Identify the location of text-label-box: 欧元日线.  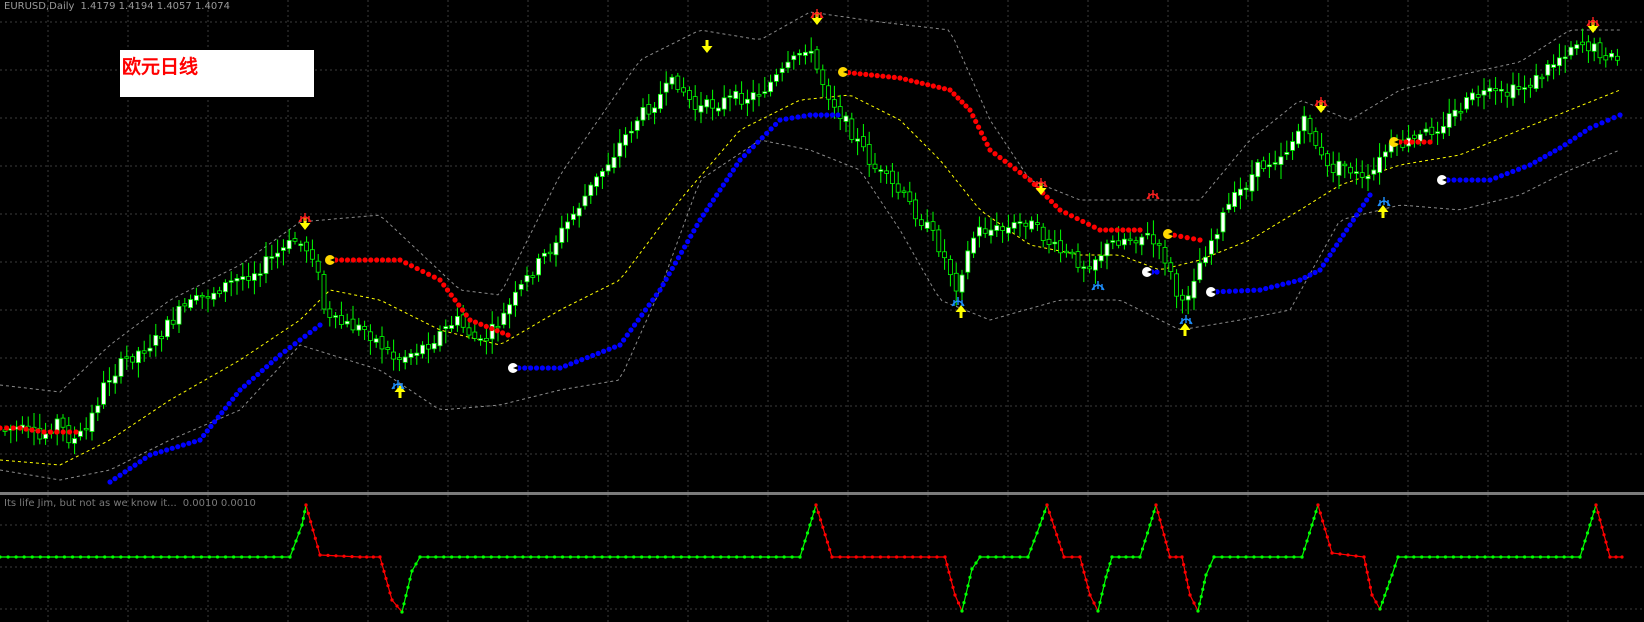
(217, 73).